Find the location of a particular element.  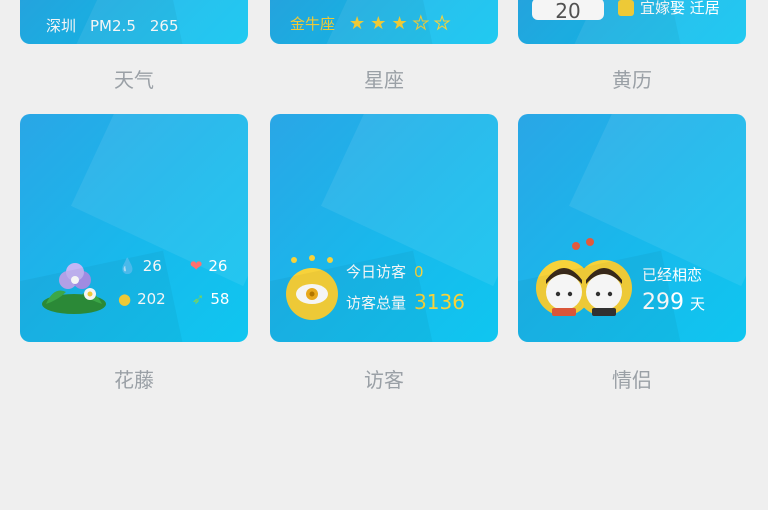

sun-icon: ● is located at coordinates (125, 299).